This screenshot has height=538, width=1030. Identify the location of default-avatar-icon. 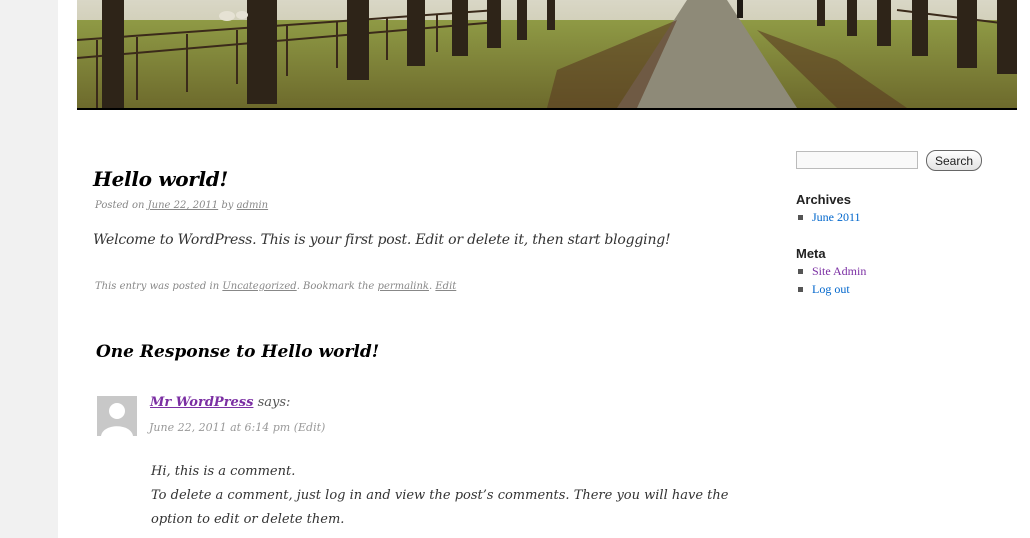
(117, 416).